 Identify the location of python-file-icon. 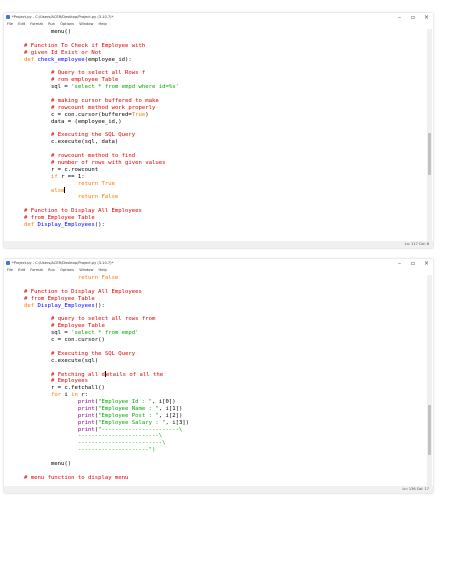
(8, 263).